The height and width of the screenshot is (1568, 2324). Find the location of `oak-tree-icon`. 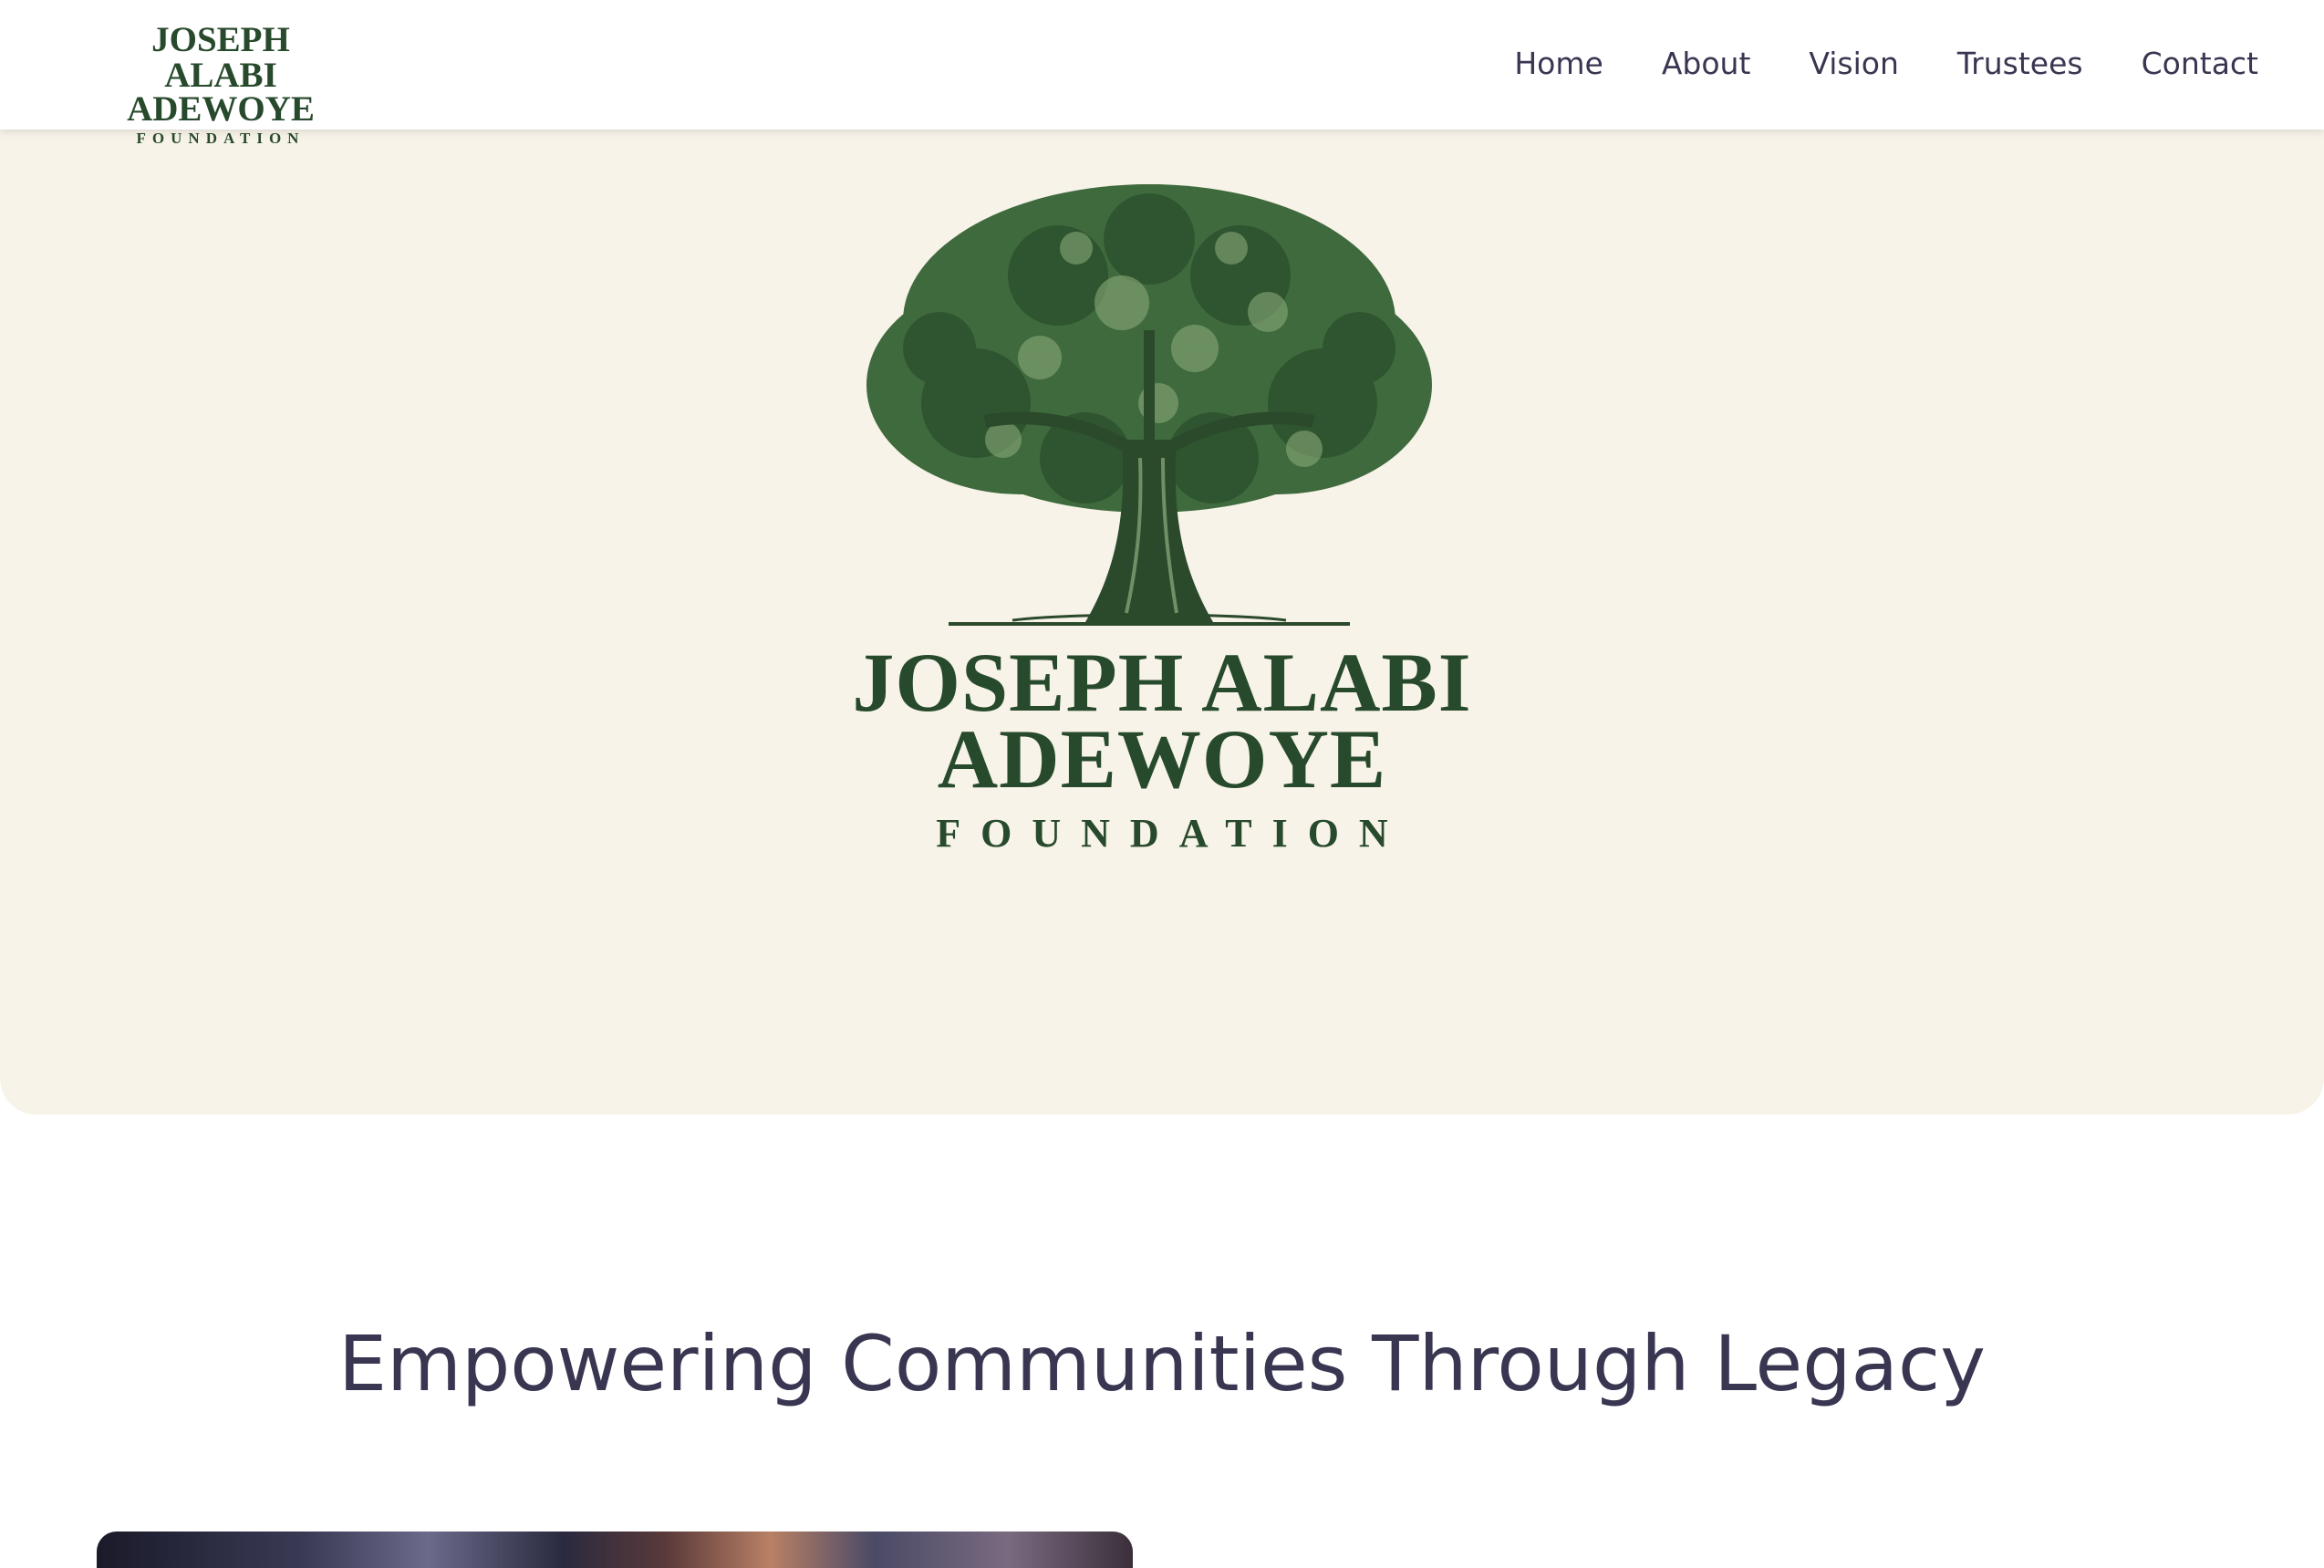

oak-tree-icon is located at coordinates (1149, 405).